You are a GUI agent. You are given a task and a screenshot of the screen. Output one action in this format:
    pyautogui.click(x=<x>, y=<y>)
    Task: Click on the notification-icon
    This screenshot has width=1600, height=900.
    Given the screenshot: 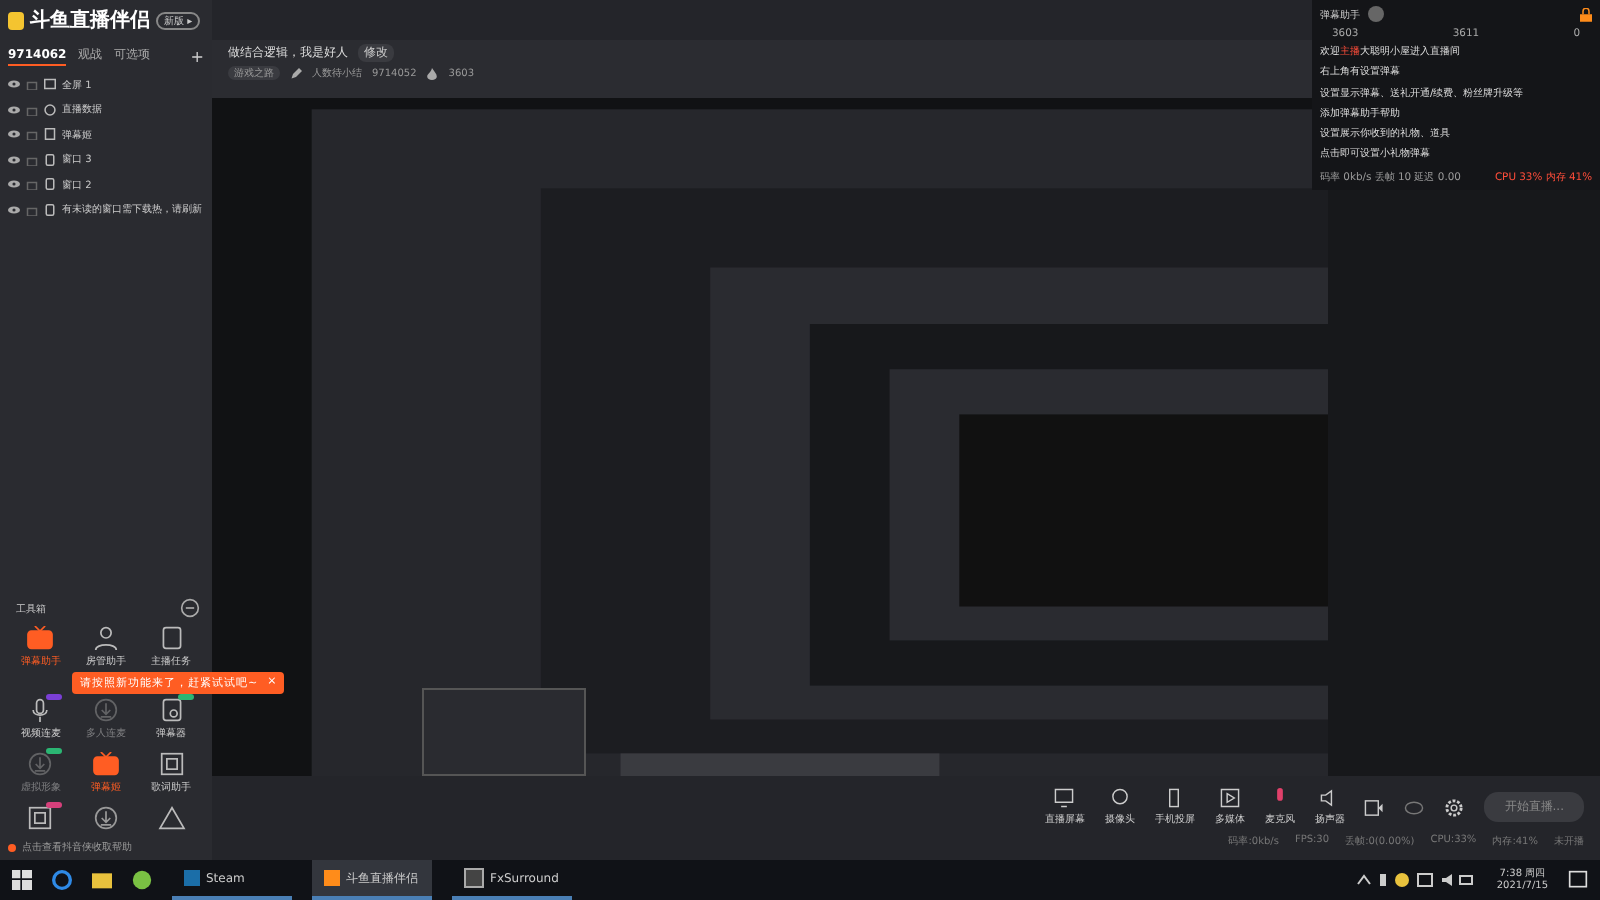 What is the action you would take?
    pyautogui.click(x=1578, y=880)
    